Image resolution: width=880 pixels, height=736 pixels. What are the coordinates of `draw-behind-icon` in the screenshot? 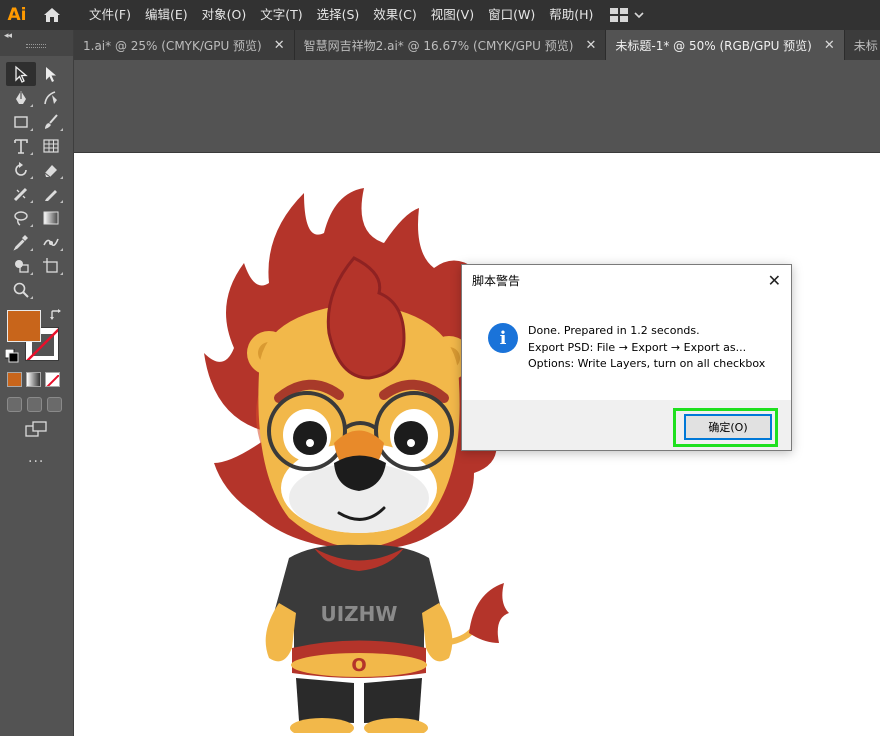 It's located at (34, 404).